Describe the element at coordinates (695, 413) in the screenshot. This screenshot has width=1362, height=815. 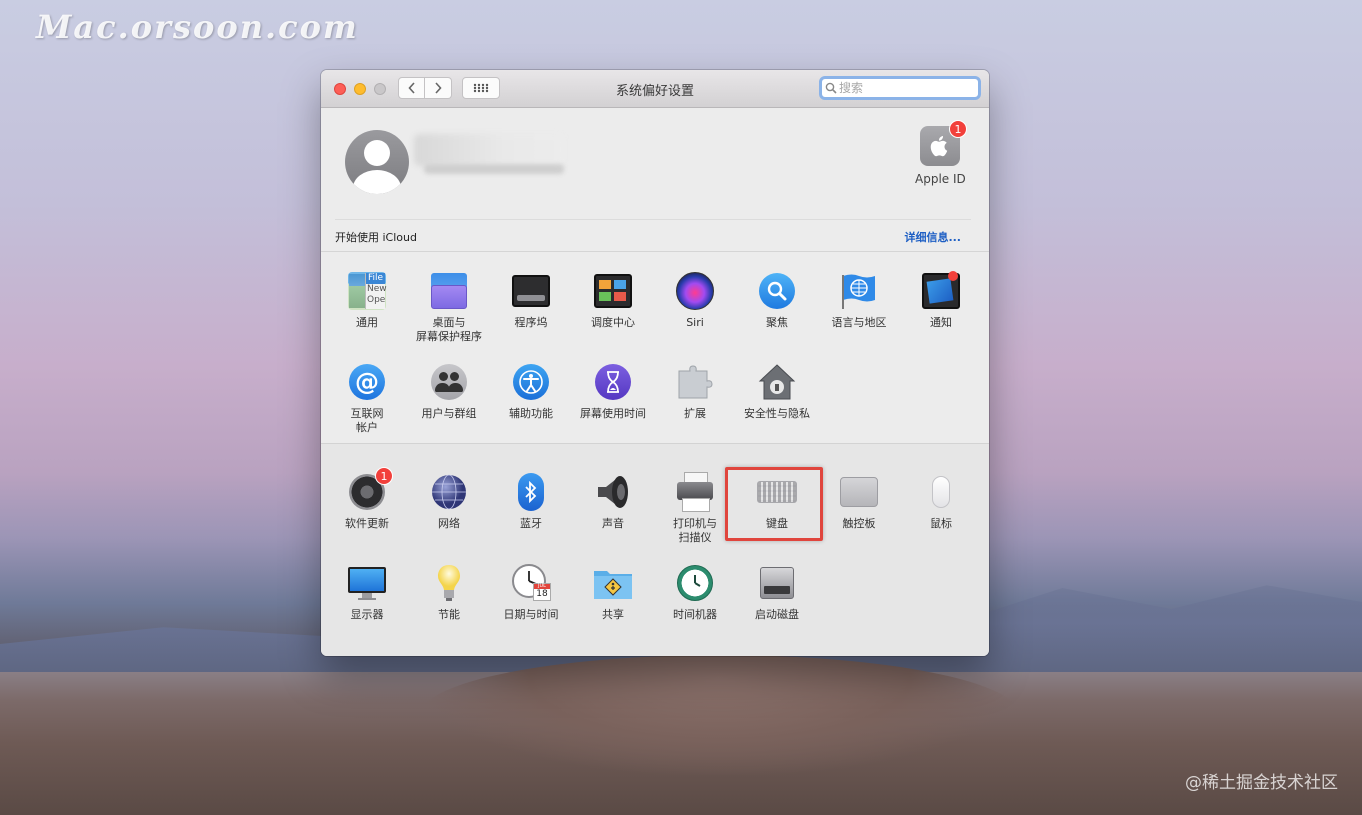
I see `pane-label: 扩展` at that location.